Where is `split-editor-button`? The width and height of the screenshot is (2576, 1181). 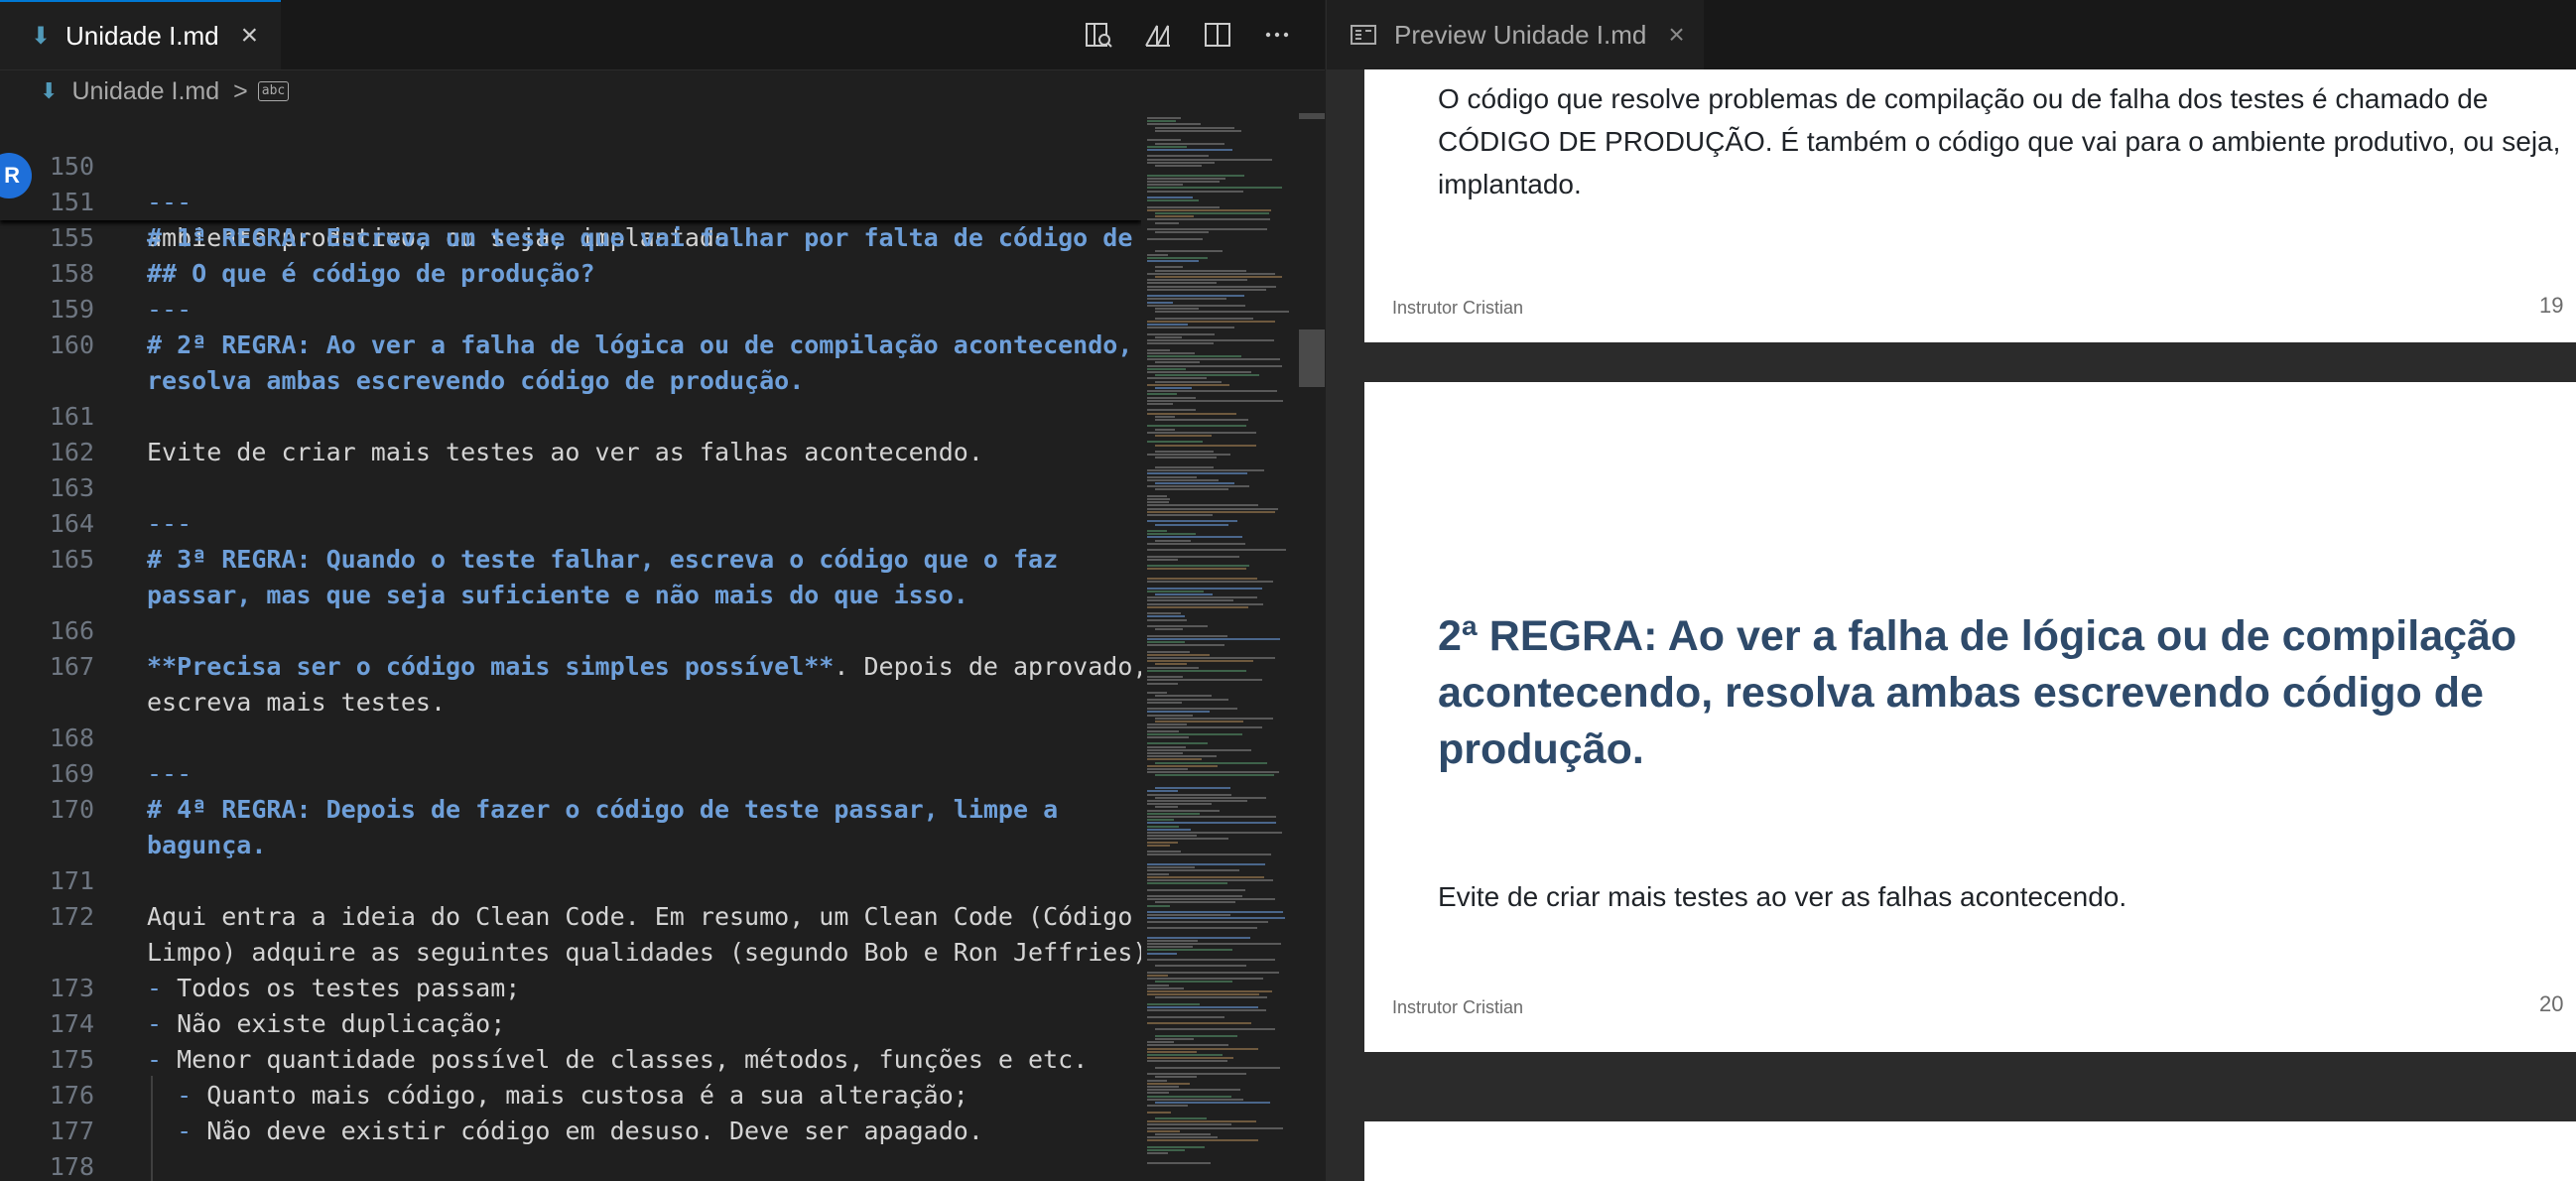
split-editor-button is located at coordinates (1217, 35).